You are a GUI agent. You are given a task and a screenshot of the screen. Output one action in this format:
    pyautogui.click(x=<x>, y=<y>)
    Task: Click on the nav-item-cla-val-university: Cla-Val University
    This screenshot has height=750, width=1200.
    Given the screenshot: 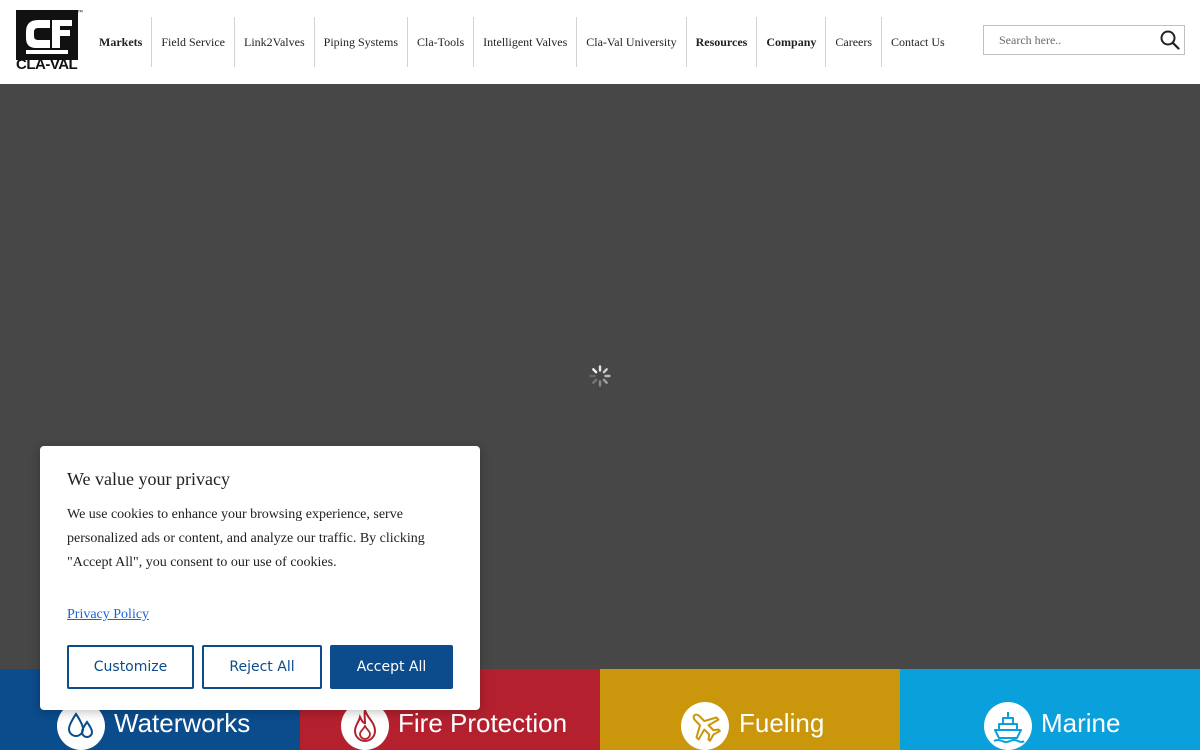 What is the action you would take?
    pyautogui.click(x=630, y=42)
    